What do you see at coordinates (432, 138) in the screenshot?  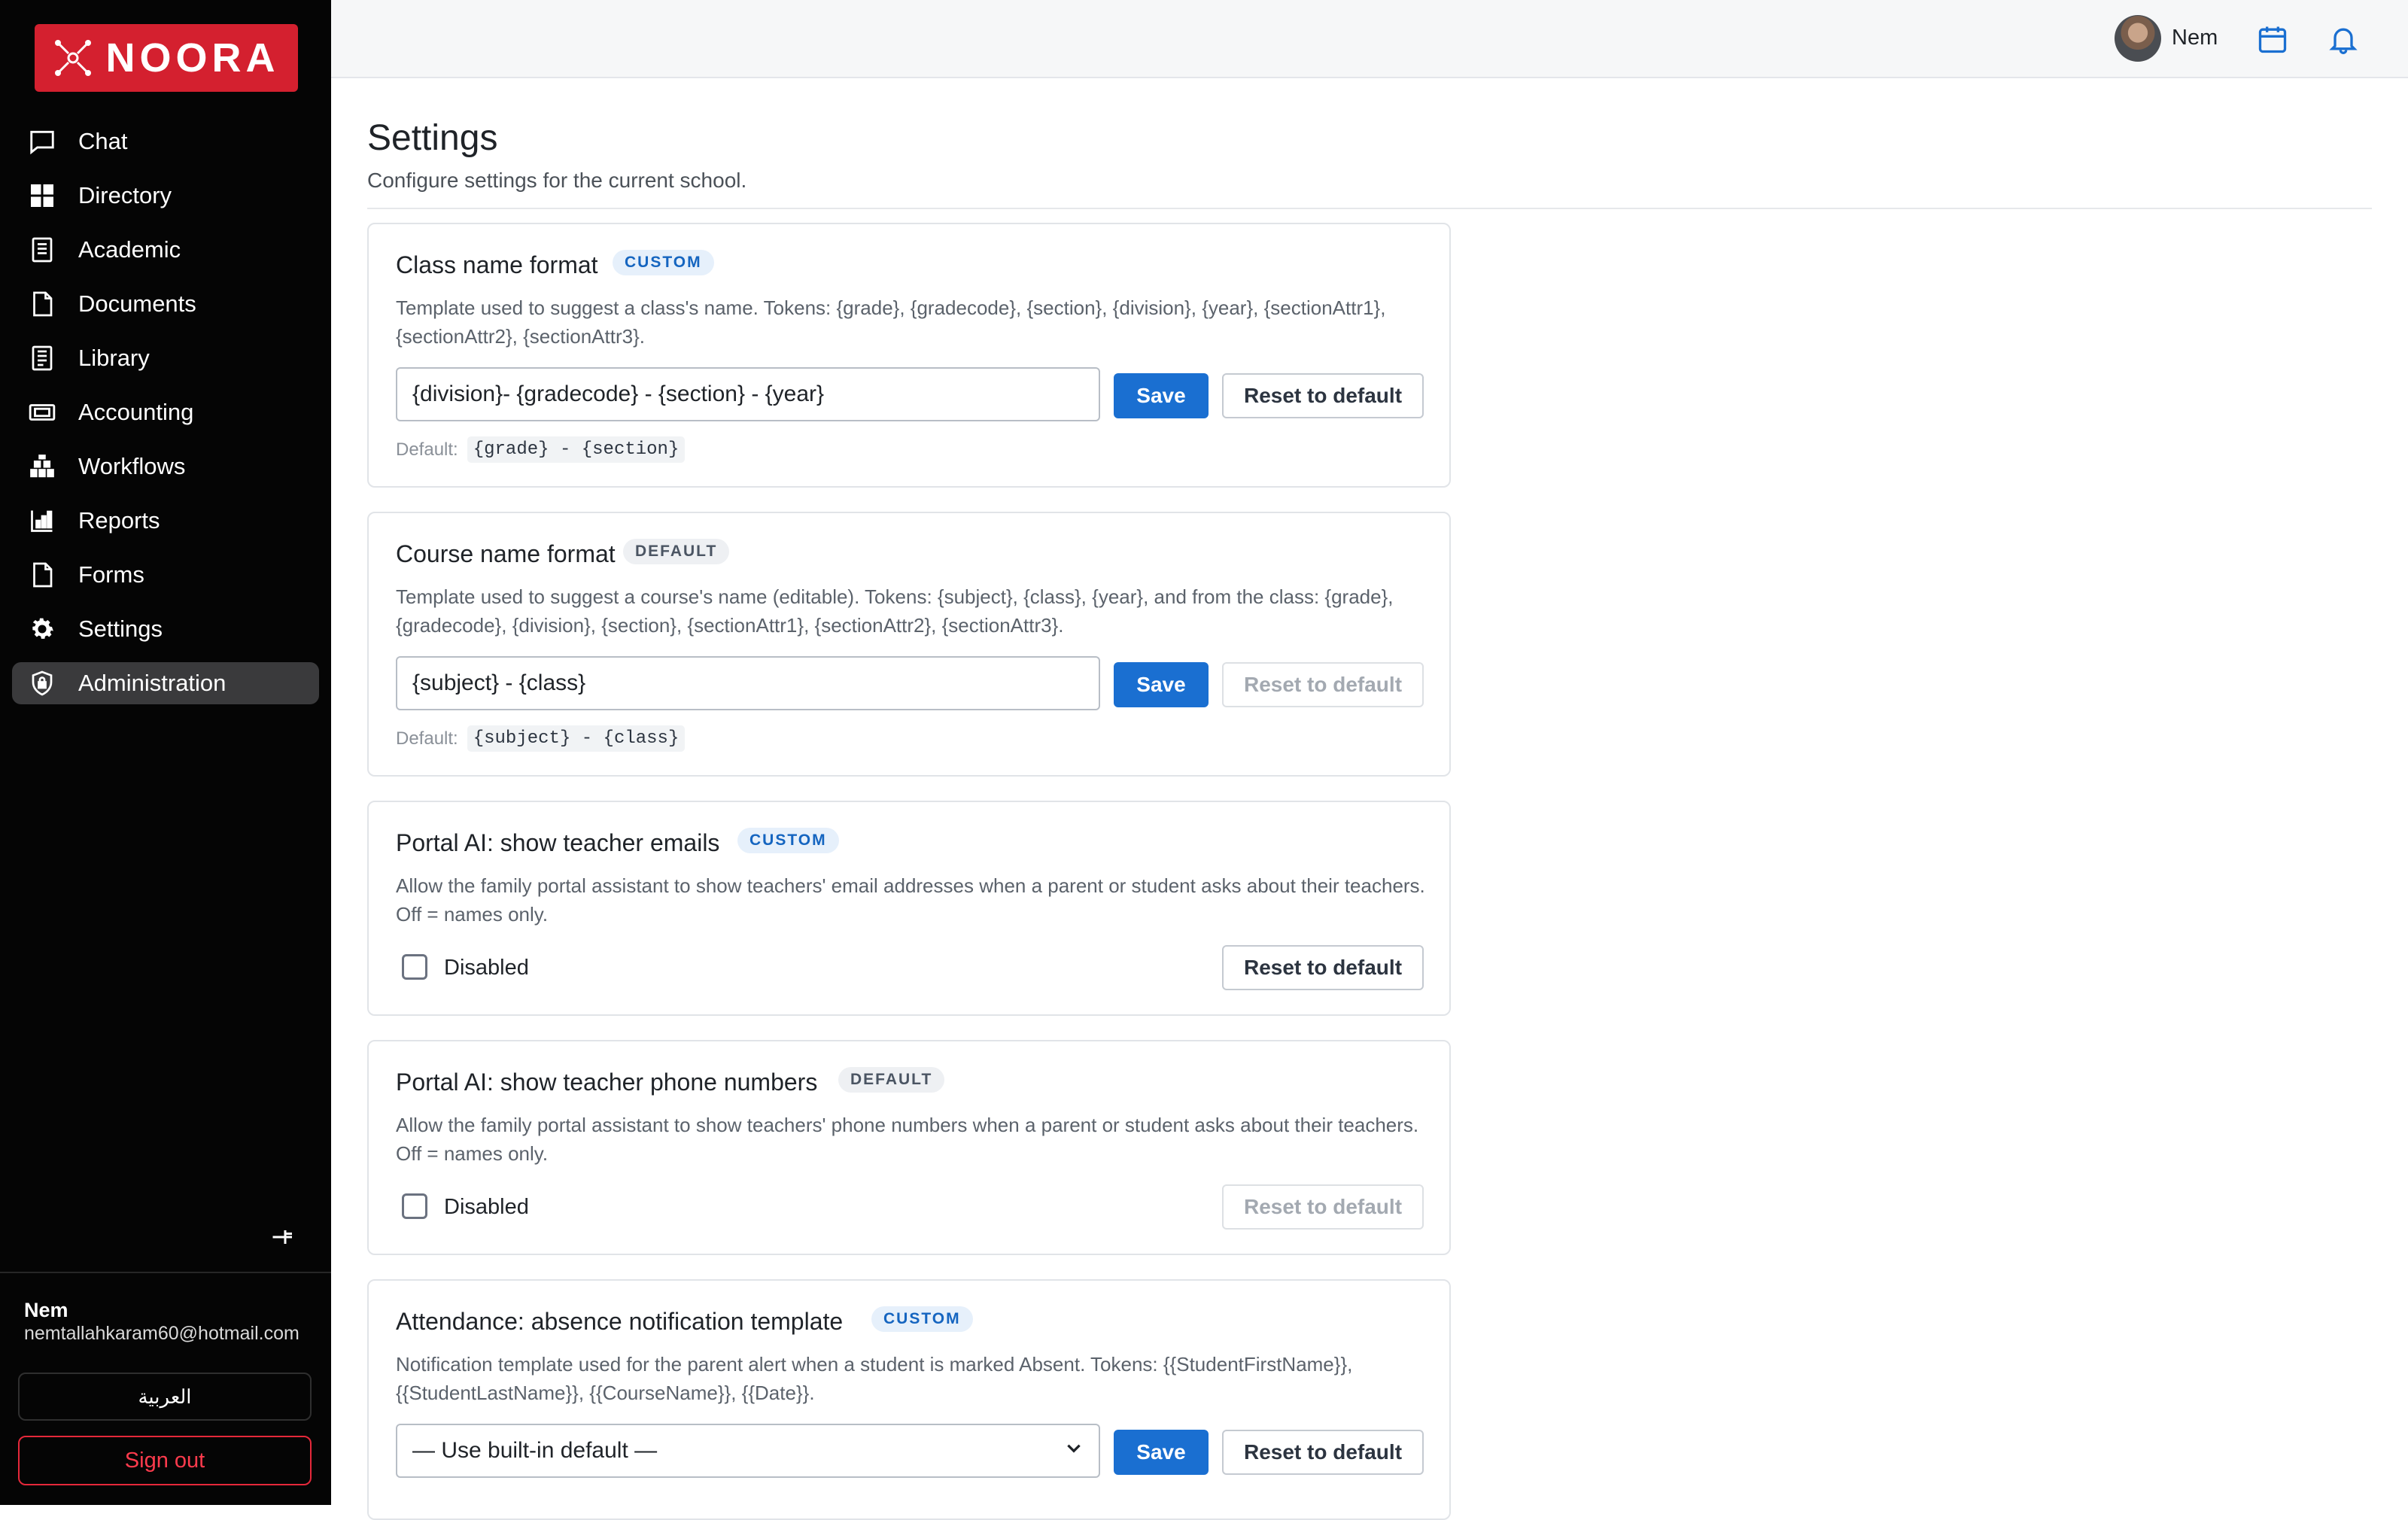 I see `page-title: Settings` at bounding box center [432, 138].